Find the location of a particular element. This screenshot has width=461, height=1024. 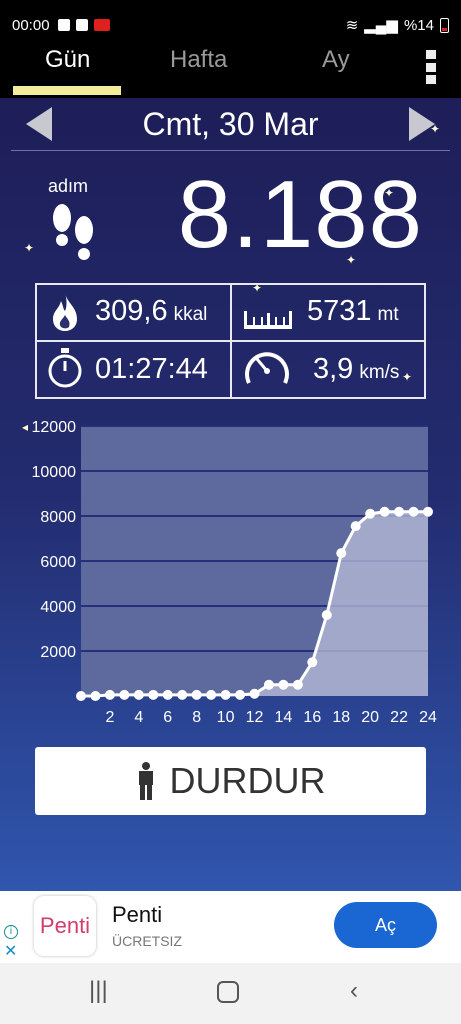

tab-day: Gün is located at coordinates (67, 60).